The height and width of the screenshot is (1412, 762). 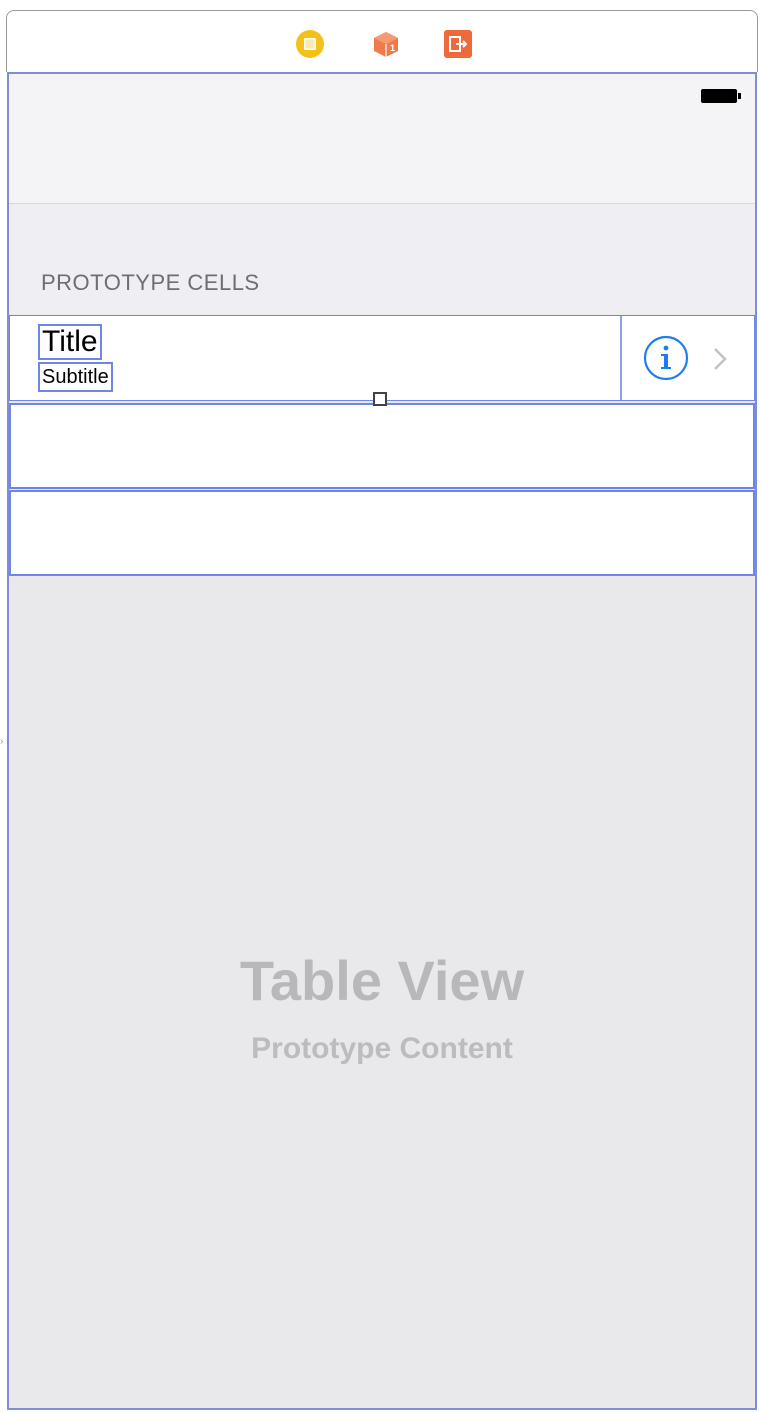 I want to click on first-responder-icon: 1, so click(x=386, y=44).